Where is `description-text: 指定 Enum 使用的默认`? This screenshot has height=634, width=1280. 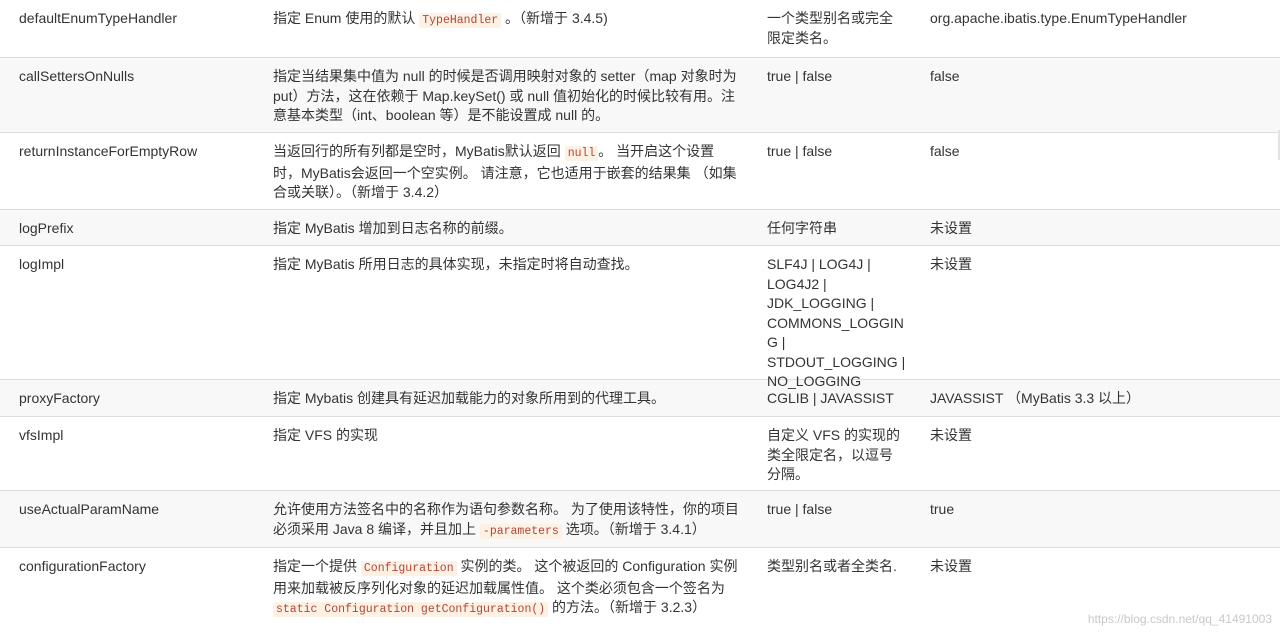 description-text: 指定 Enum 使用的默认 is located at coordinates (346, 18).